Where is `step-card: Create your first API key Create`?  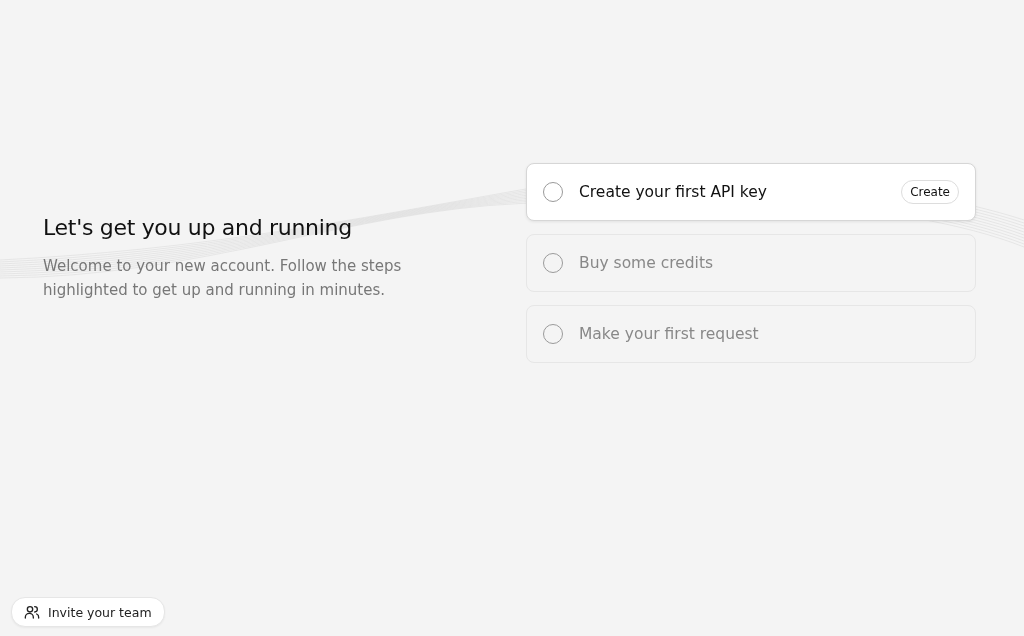 step-card: Create your first API key Create is located at coordinates (751, 192).